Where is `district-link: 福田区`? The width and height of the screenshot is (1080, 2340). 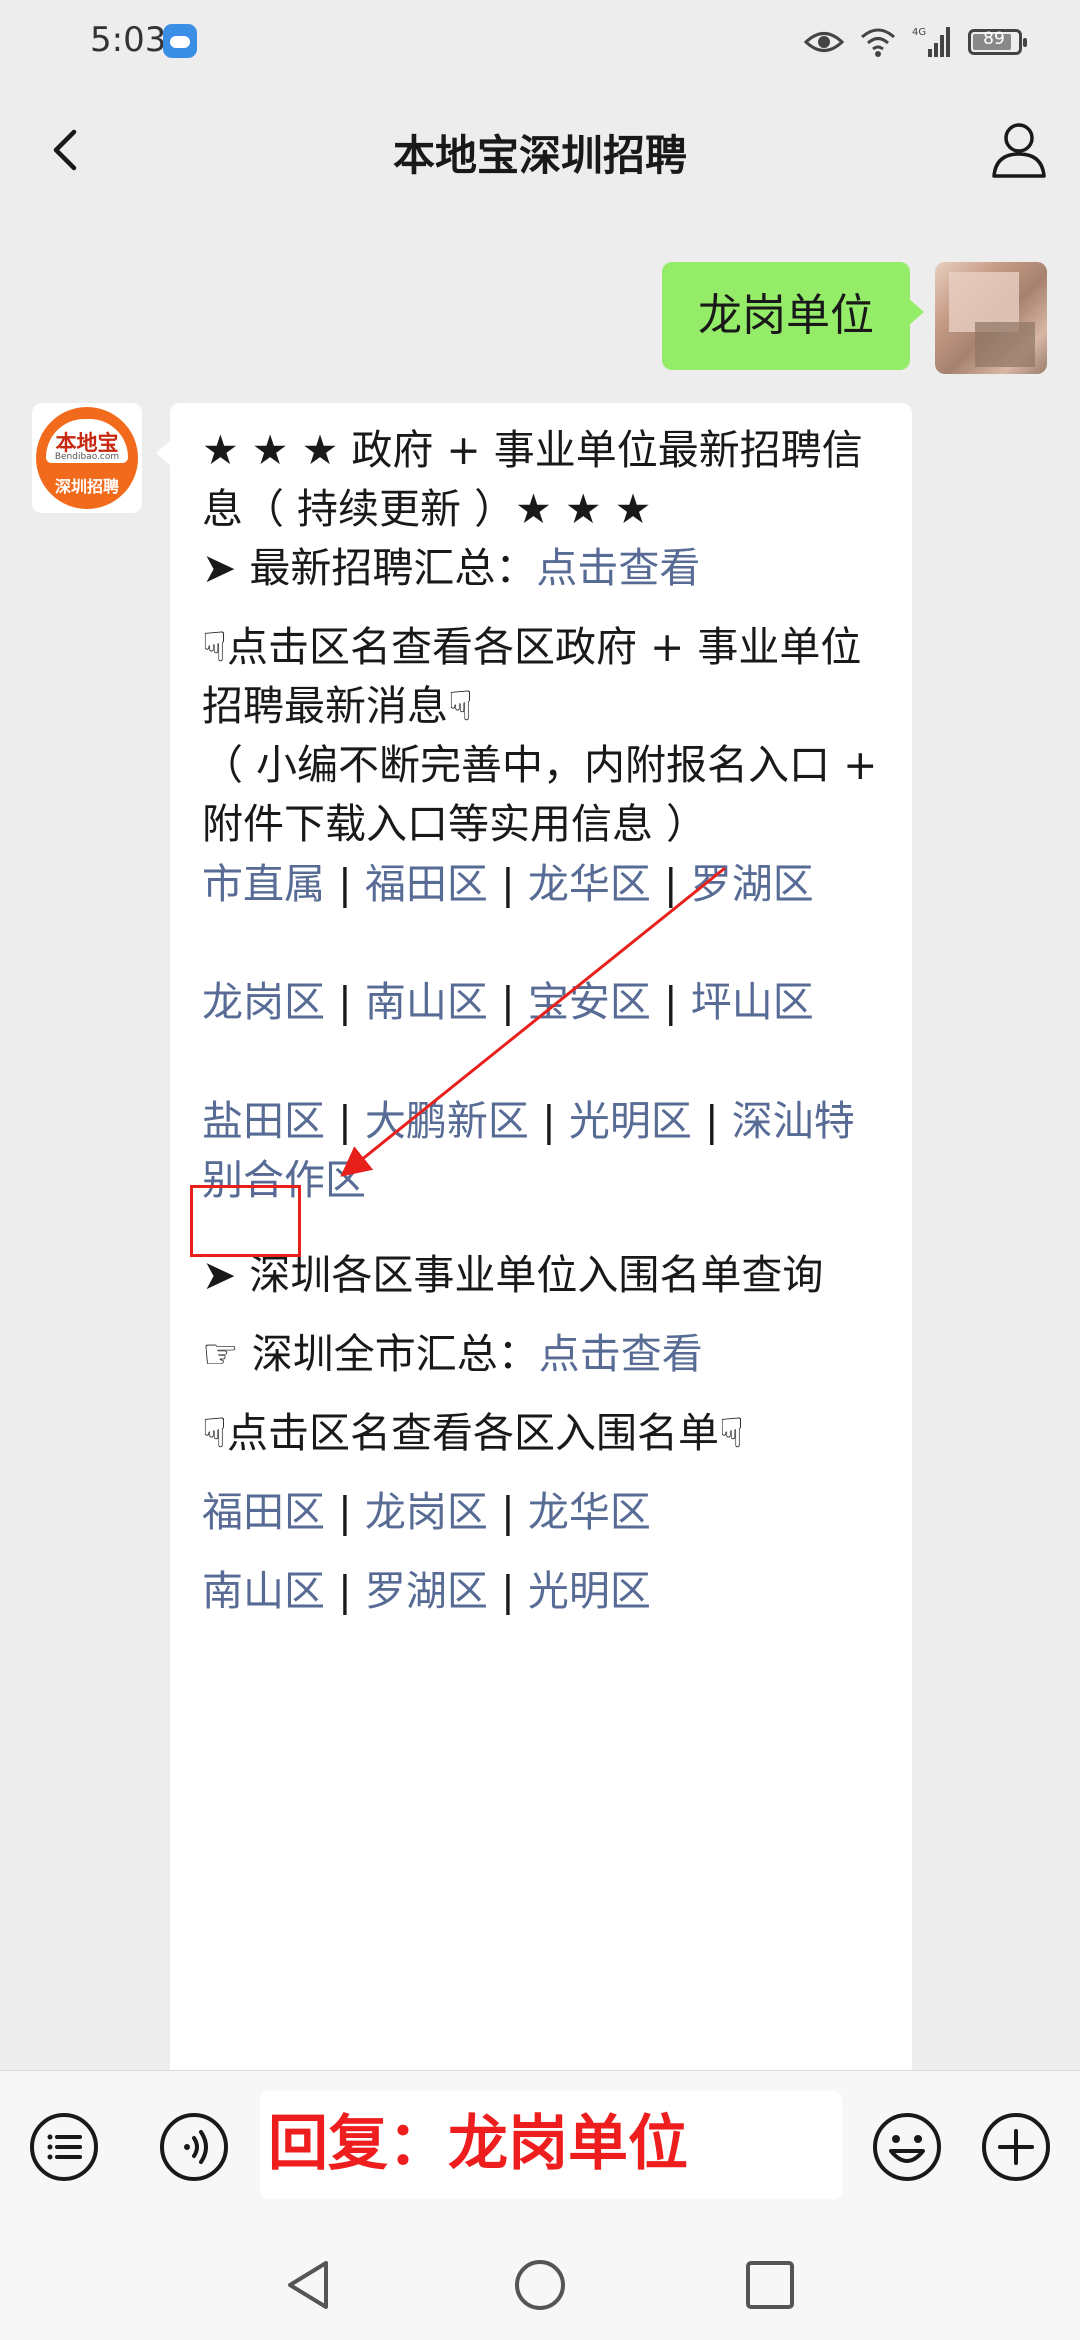
district-link: 福田区 is located at coordinates (426, 884).